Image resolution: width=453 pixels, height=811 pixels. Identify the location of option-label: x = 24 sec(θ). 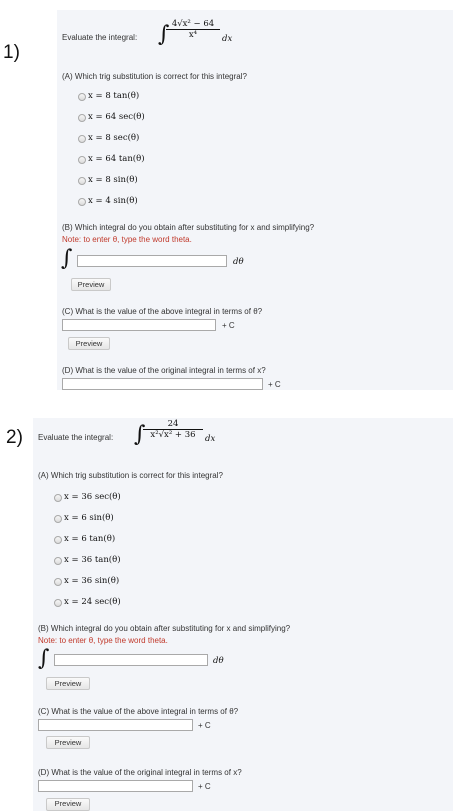
(92, 602).